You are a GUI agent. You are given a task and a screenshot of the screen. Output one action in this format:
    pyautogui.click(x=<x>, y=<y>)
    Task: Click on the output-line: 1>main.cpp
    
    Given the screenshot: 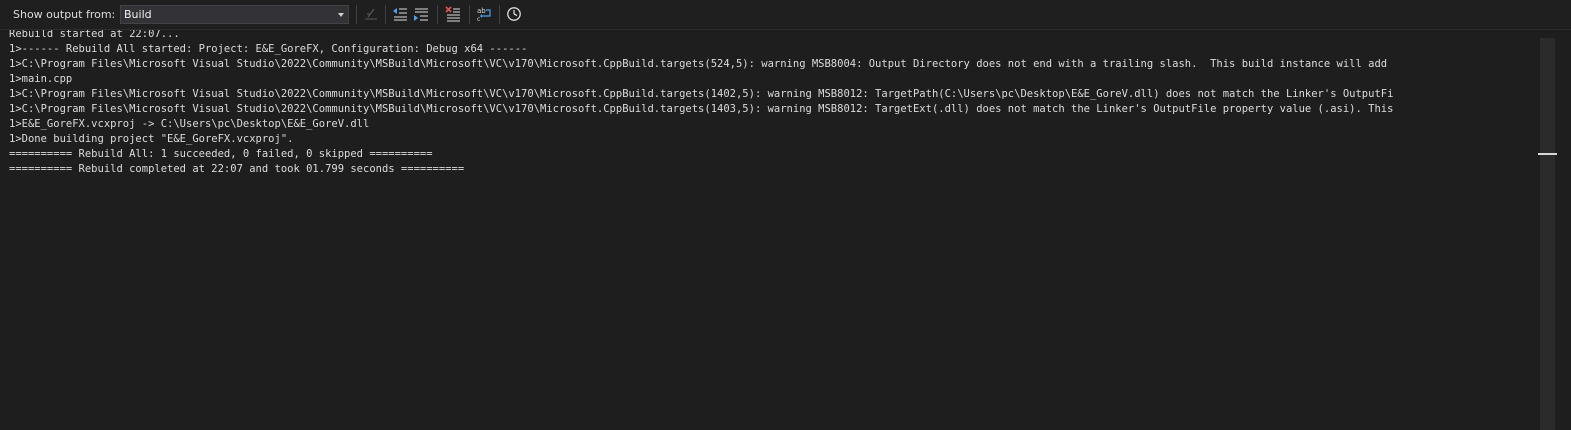 What is the action you would take?
    pyautogui.click(x=41, y=79)
    